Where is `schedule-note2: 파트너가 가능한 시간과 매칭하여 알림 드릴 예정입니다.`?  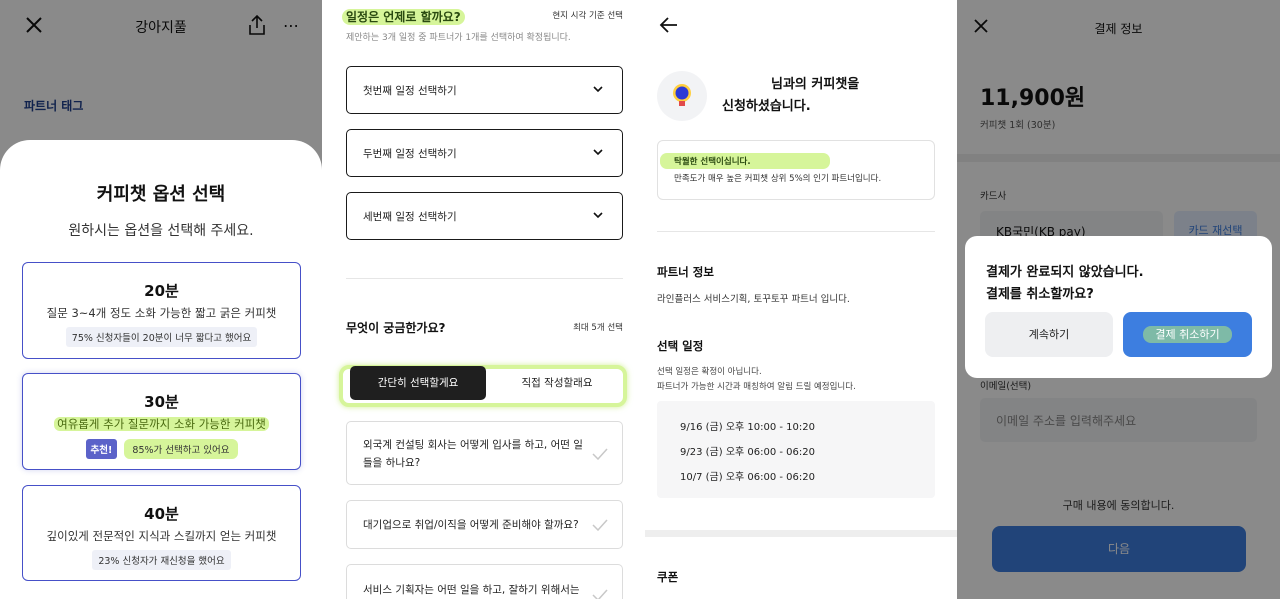 schedule-note2: 파트너가 가능한 시간과 매칭하여 알림 드릴 예정입니다. is located at coordinates (756, 387).